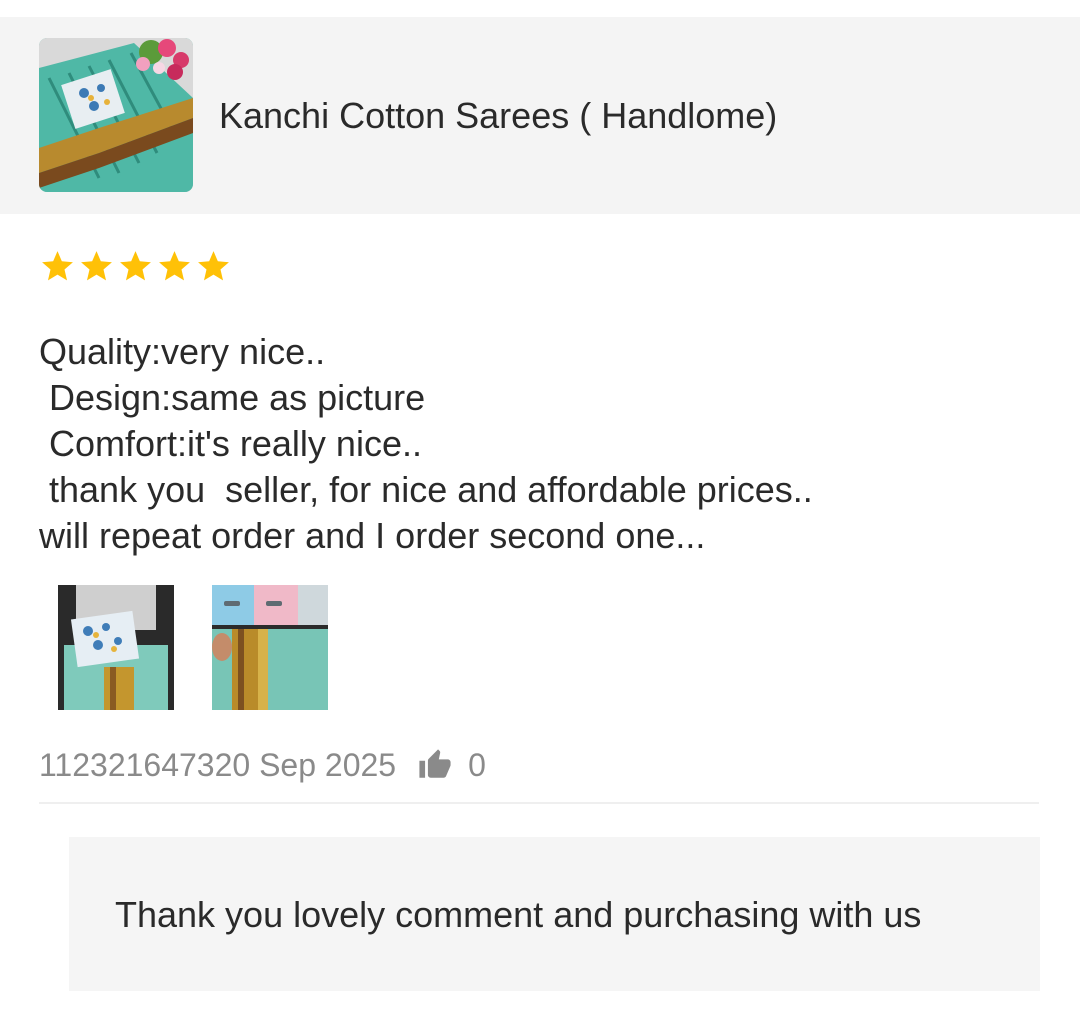 Image resolution: width=1080 pixels, height=1012 pixels. Describe the element at coordinates (539, 803) in the screenshot. I see `divider` at that location.